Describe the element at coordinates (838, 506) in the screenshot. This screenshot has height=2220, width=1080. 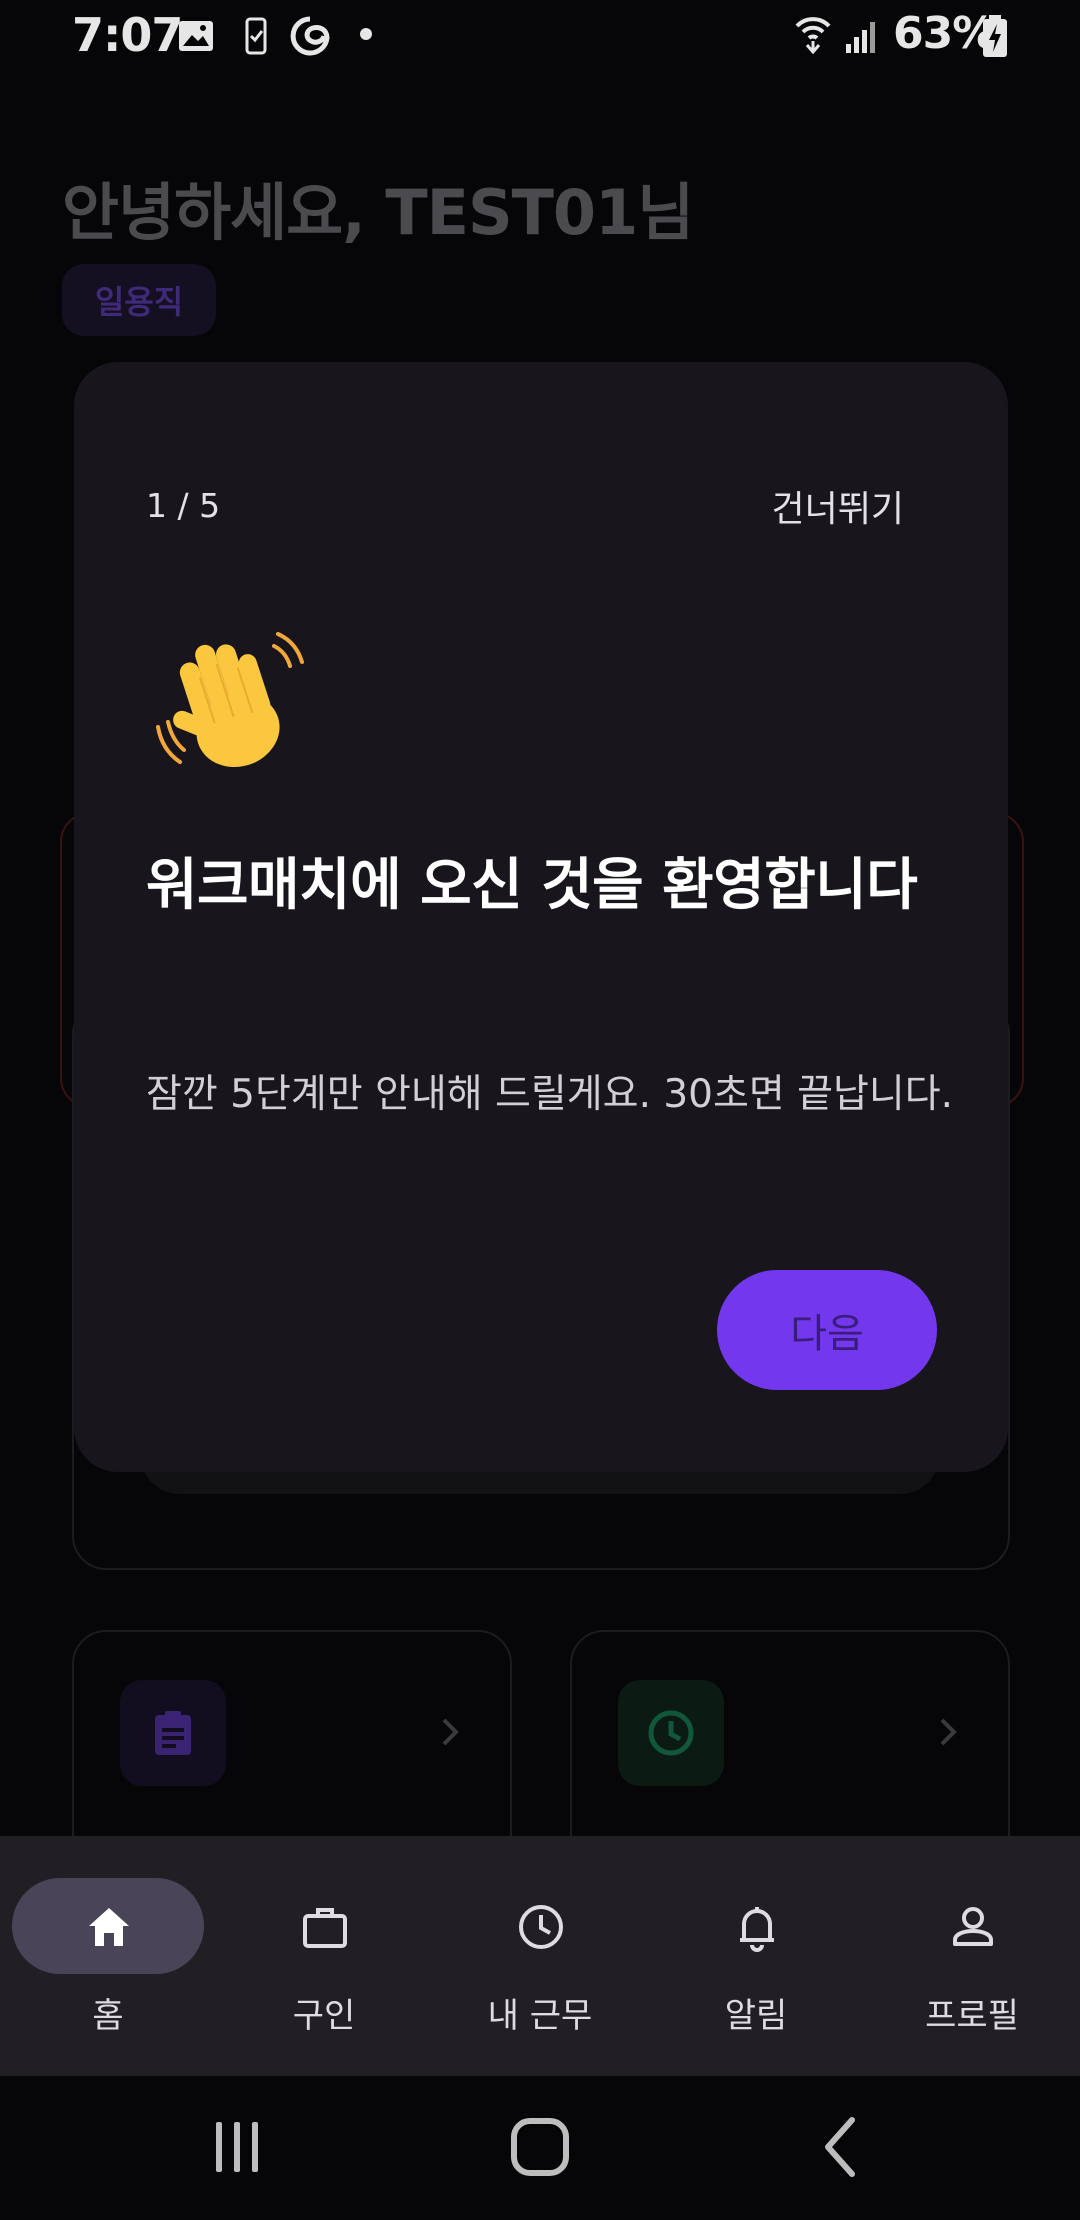
I see `skip-button: 건너뛰기` at that location.